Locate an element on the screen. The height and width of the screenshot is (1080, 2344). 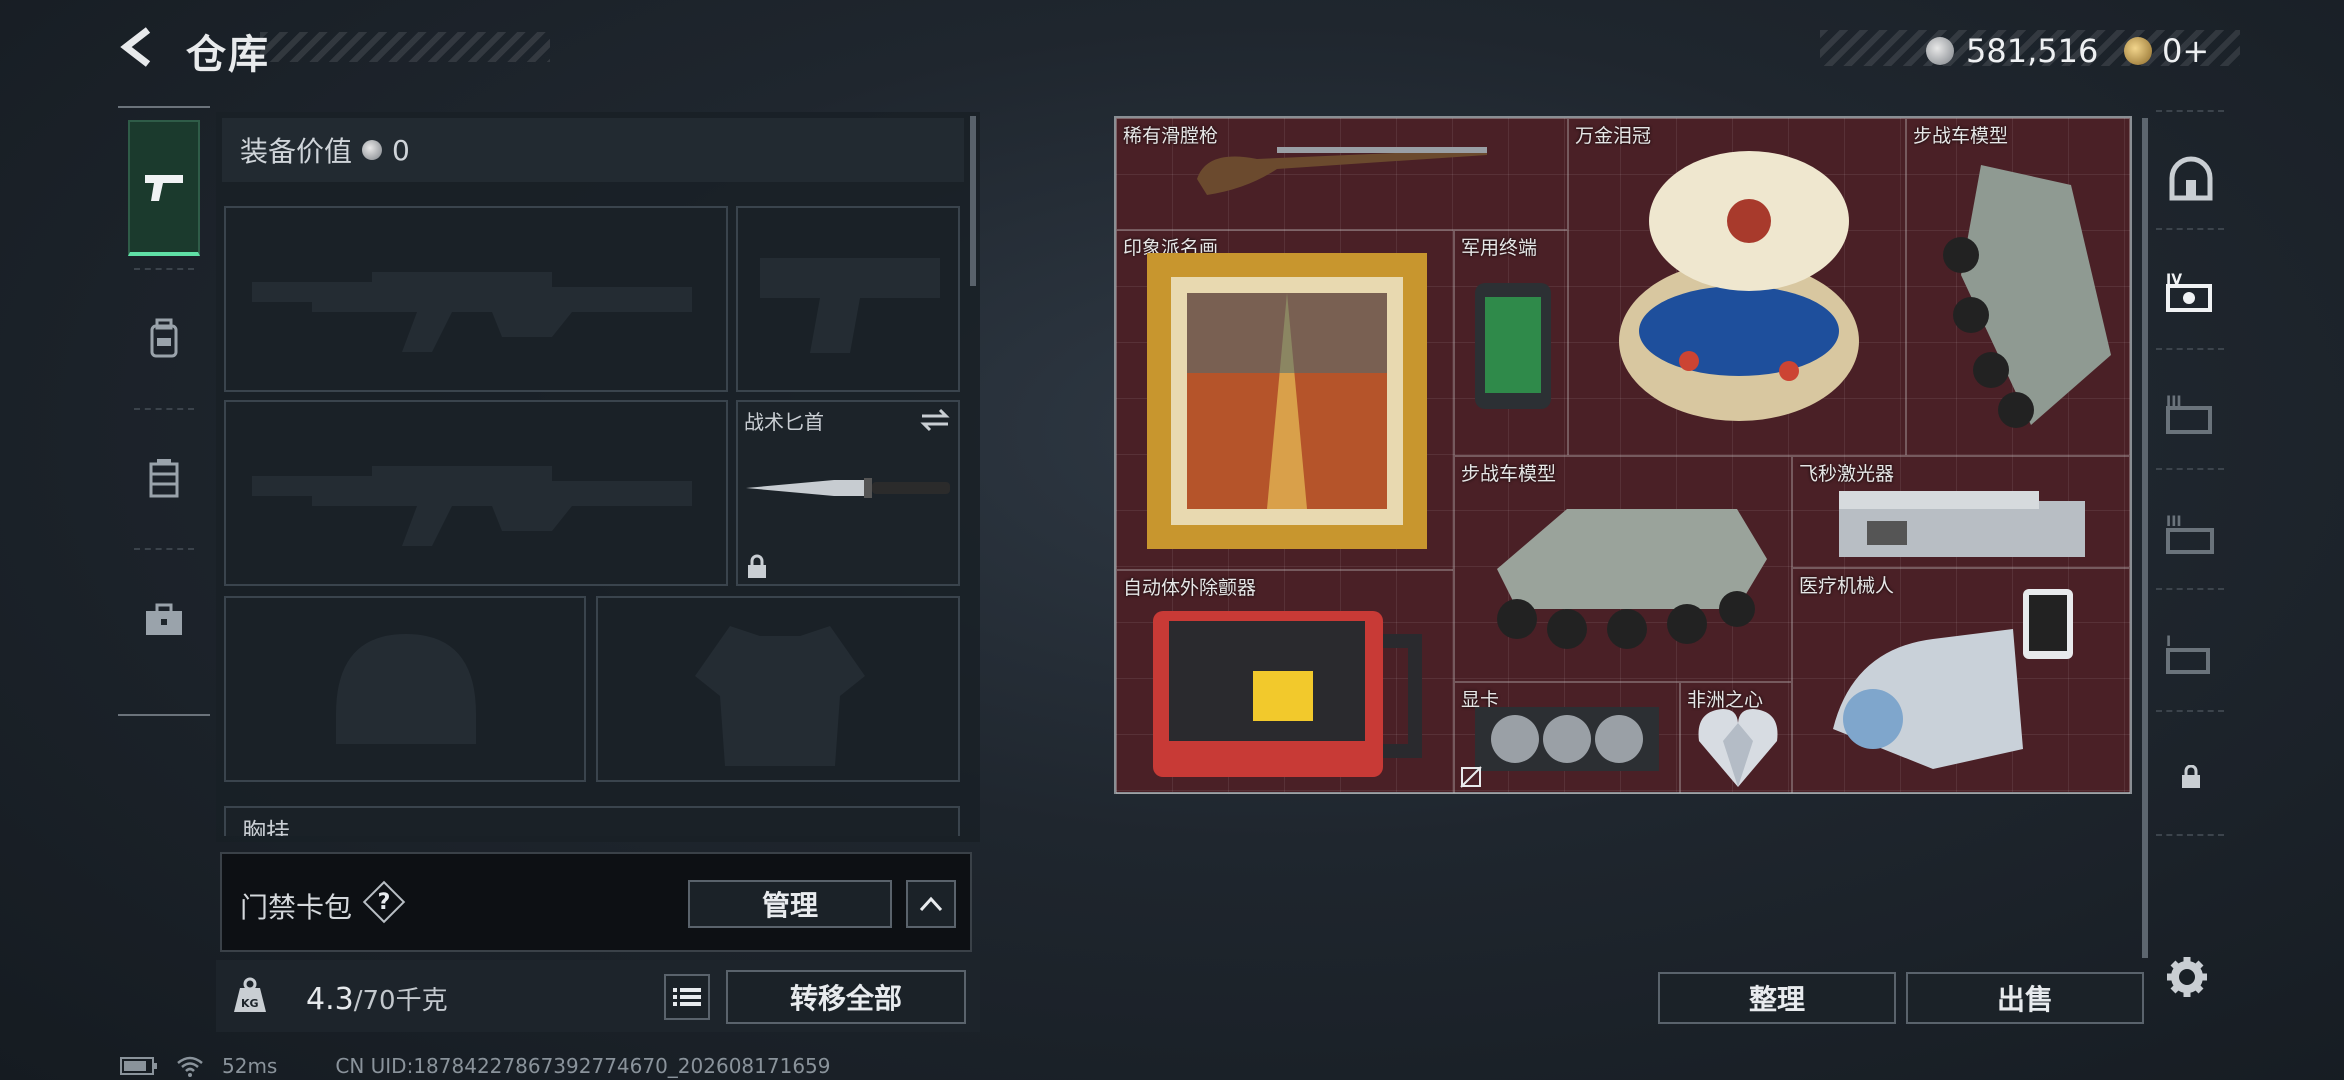
chevron-up-icon is located at coordinates (931, 904).